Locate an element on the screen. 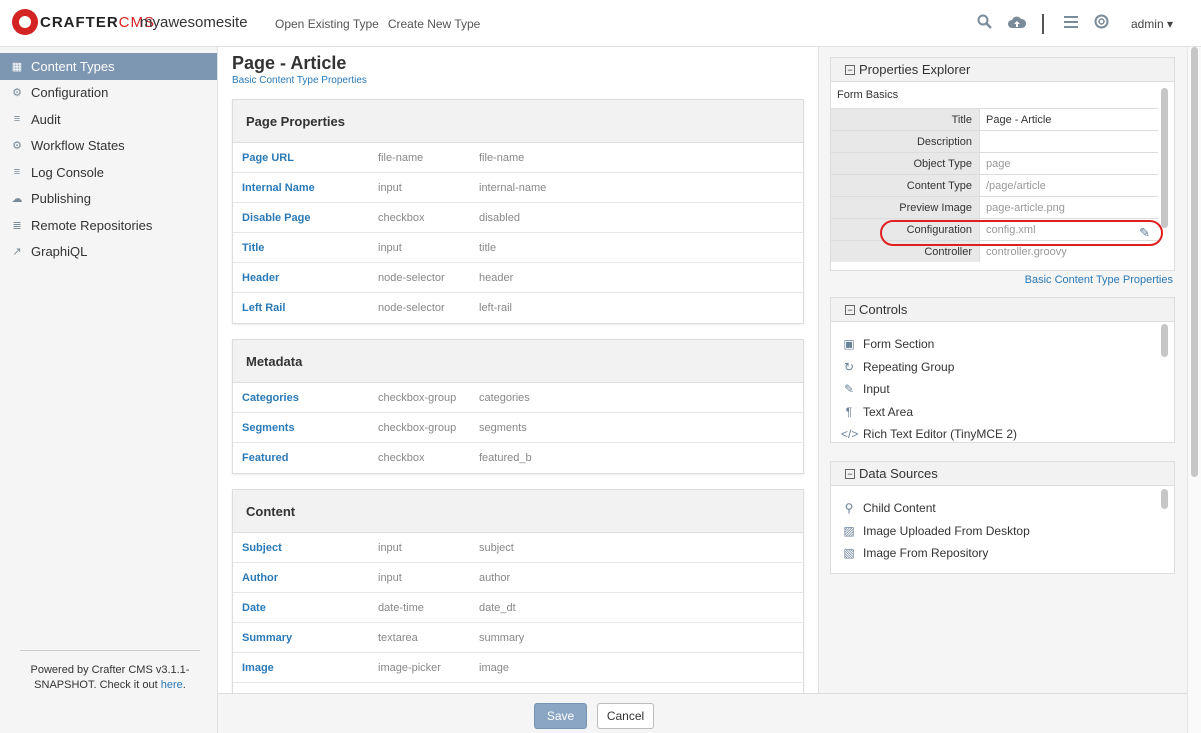 This screenshot has height=733, width=1201. cloud-upload-icon: ☁ is located at coordinates (17, 199).